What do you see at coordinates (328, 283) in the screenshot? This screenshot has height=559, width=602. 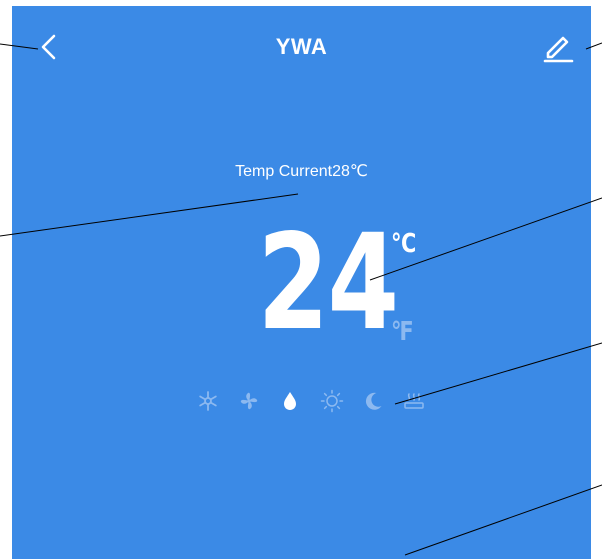 I see `set-temperature: 24` at bounding box center [328, 283].